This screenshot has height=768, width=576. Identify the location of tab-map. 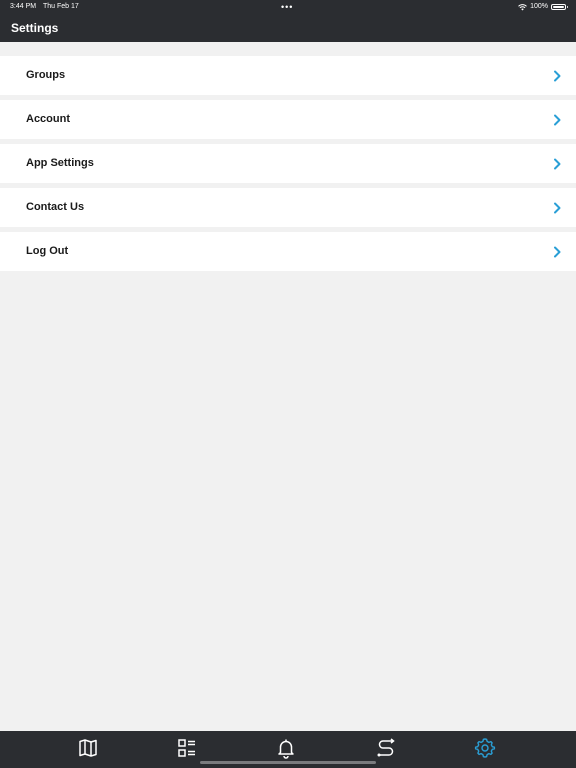
(88, 748).